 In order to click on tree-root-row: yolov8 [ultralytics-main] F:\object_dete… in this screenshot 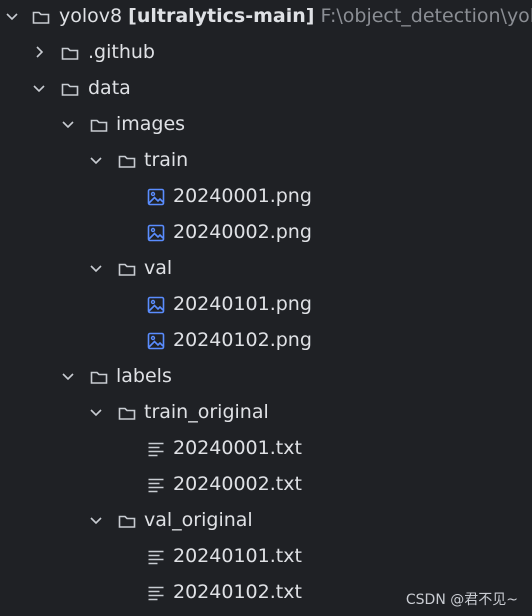, I will do `click(266, 18)`.